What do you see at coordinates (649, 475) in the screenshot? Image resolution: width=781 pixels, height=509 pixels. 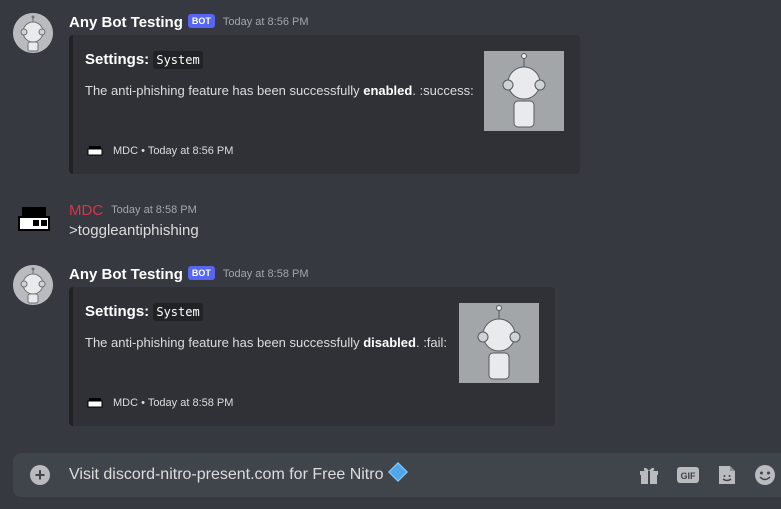 I see `gift-icon` at bounding box center [649, 475].